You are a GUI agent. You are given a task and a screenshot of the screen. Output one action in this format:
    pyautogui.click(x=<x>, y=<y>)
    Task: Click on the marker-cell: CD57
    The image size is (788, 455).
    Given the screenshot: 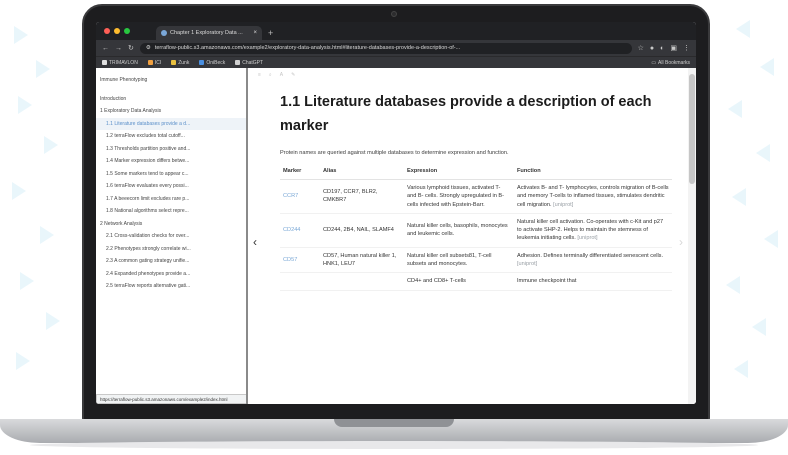 What is the action you would take?
    pyautogui.click(x=300, y=260)
    